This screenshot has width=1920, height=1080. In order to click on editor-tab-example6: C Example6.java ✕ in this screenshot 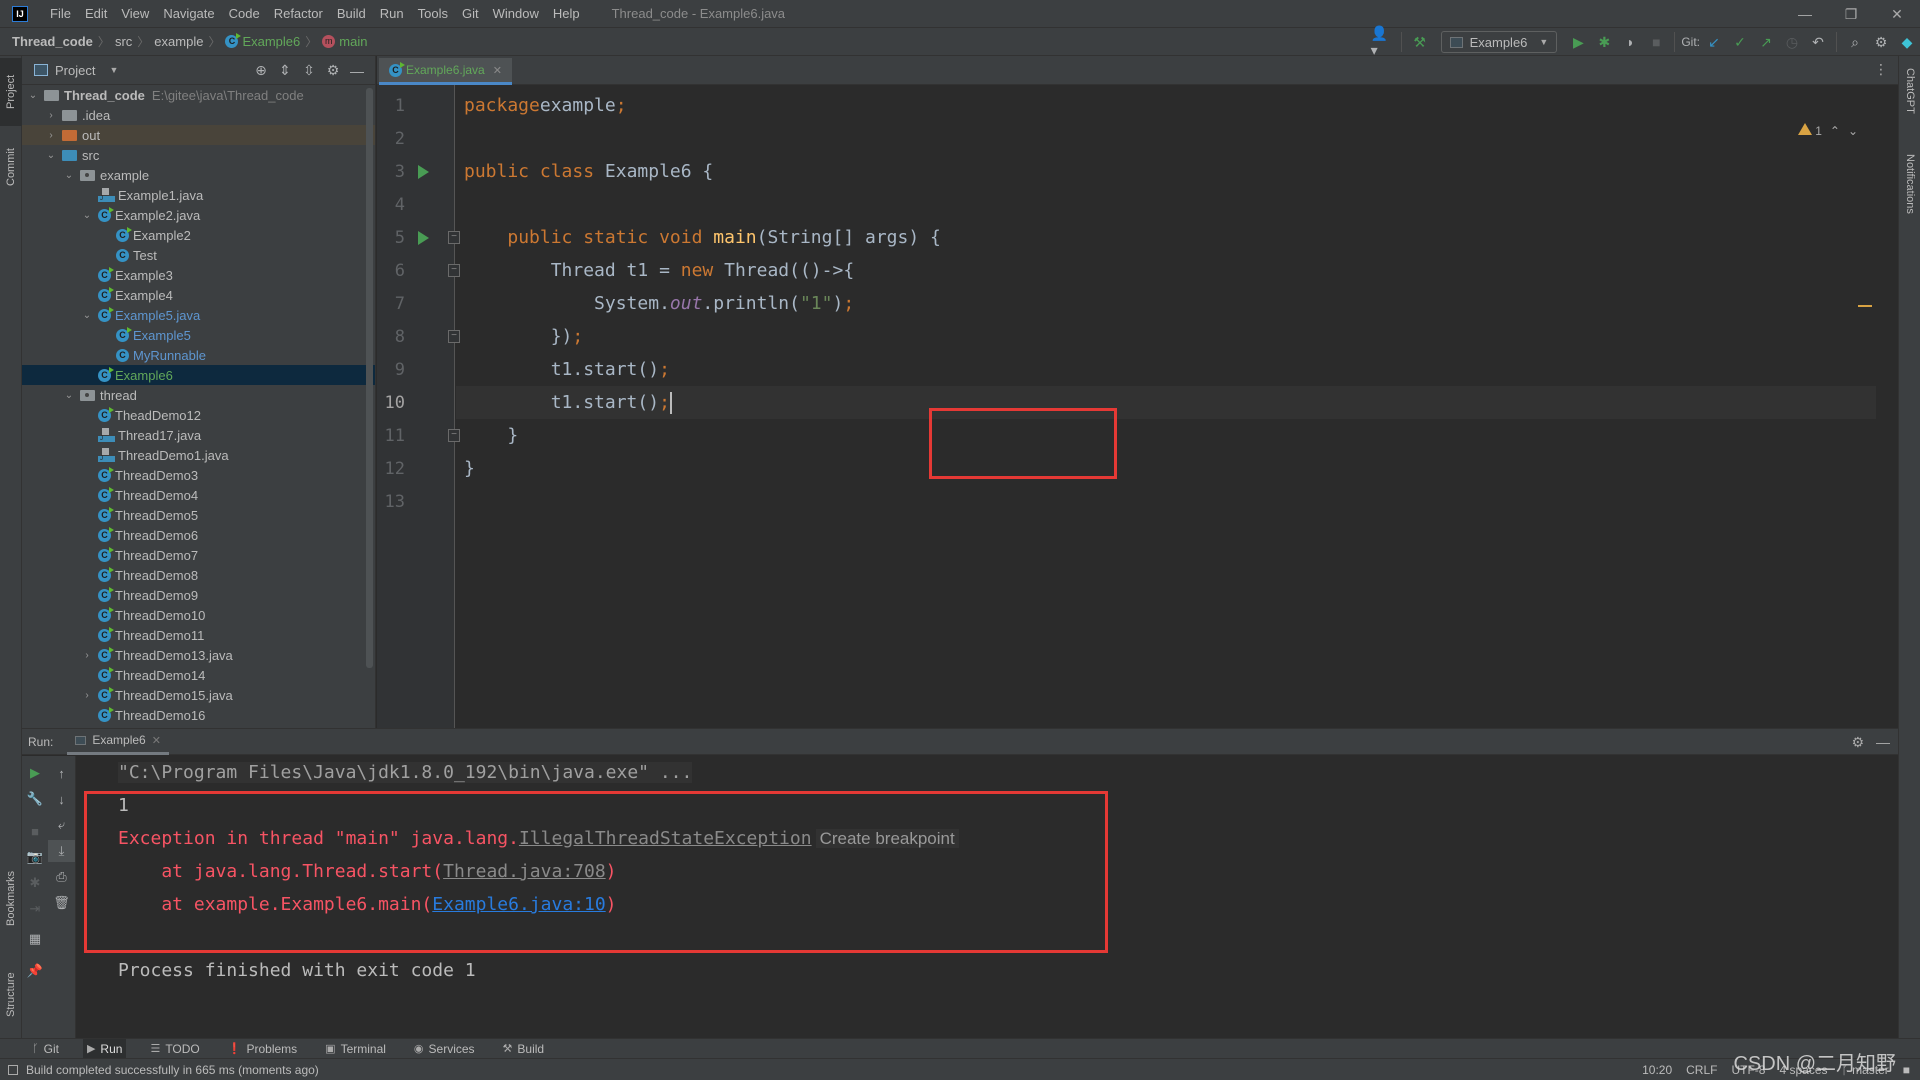, I will do `click(445, 71)`.